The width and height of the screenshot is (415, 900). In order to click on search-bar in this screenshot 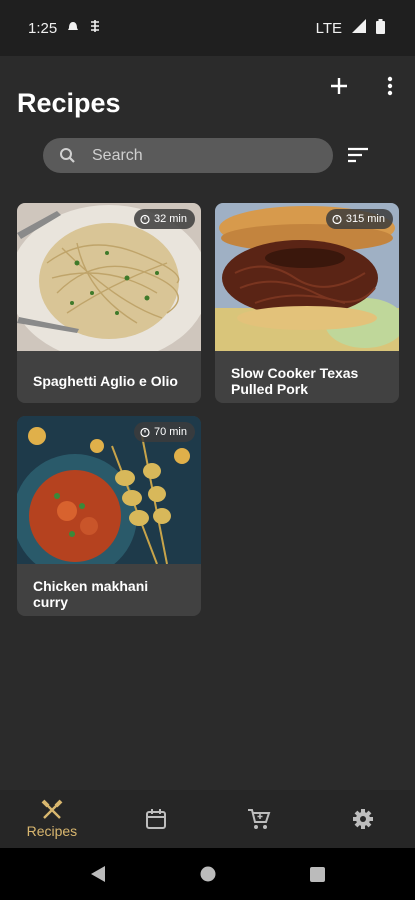, I will do `click(188, 155)`.